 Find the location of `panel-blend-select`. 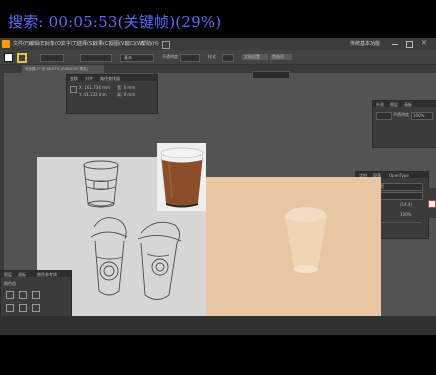

panel-blend-select is located at coordinates (384, 116).